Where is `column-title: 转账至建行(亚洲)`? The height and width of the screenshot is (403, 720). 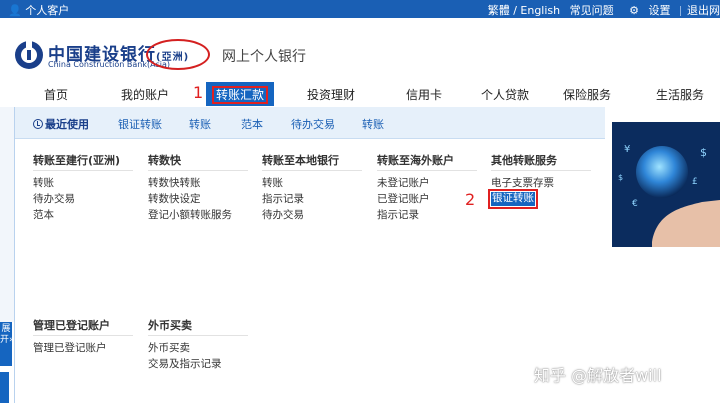 column-title: 转账至建行(亚洲) is located at coordinates (77, 160).